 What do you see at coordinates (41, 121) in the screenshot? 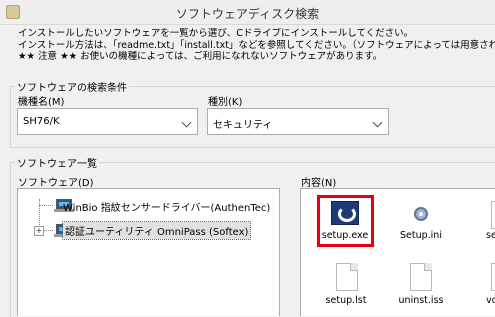
I see `model-select-value: SH76/K` at bounding box center [41, 121].